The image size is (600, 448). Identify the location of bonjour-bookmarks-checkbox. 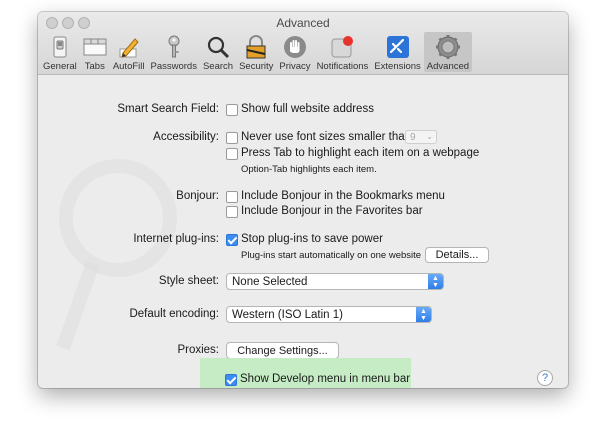
(232, 197).